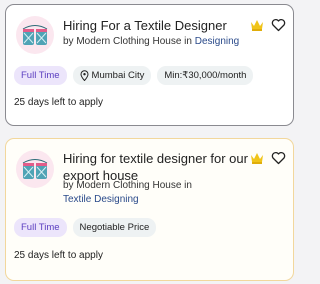 The image size is (320, 284). What do you see at coordinates (217, 41) in the screenshot?
I see `job-category: Designing` at bounding box center [217, 41].